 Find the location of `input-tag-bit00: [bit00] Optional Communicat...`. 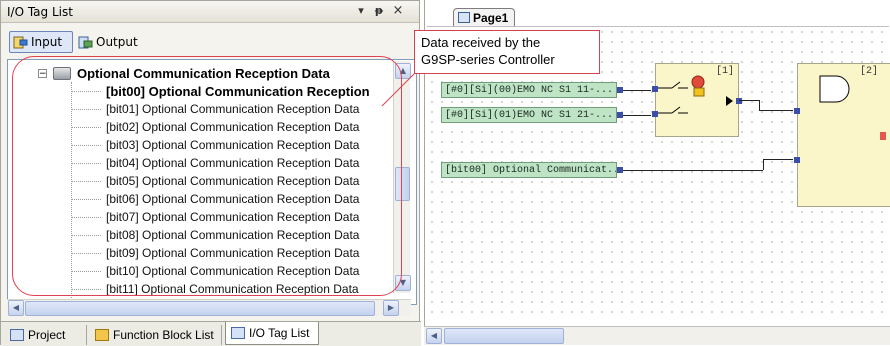

input-tag-bit00: [bit00] Optional Communicat... is located at coordinates (529, 170).